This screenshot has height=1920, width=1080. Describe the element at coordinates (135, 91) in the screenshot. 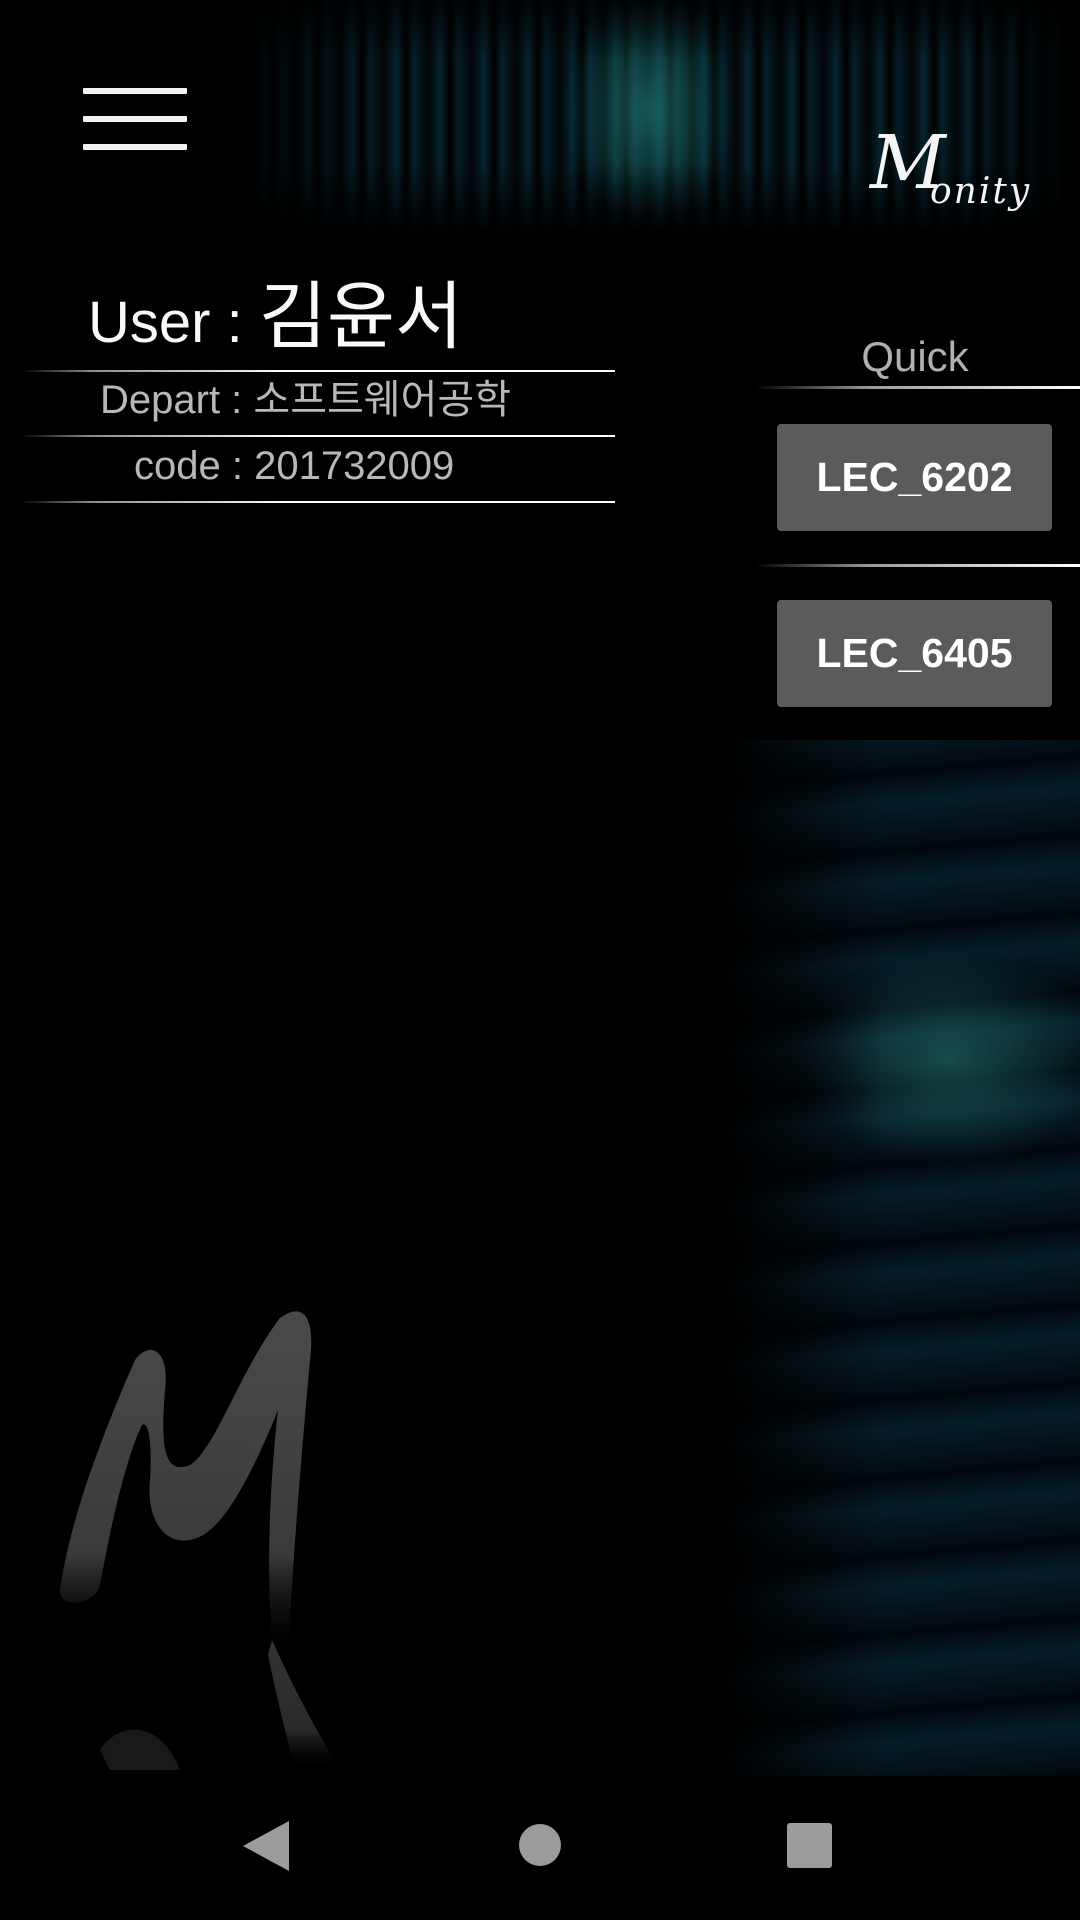

I see `hamburger-menu-icon` at that location.